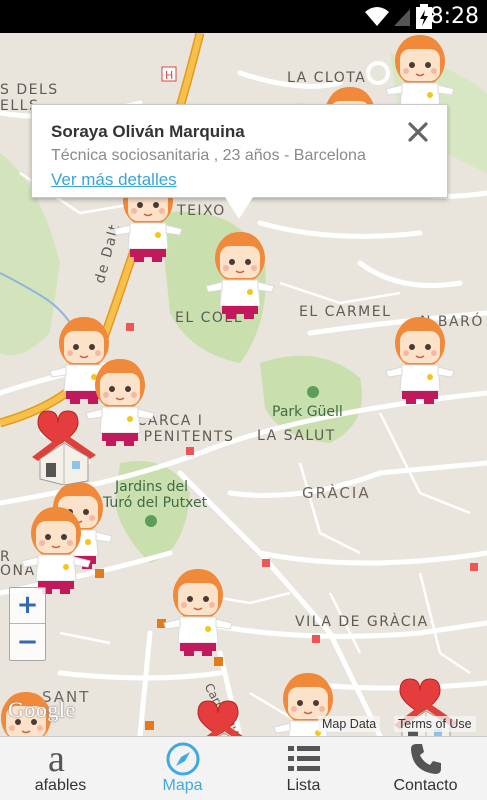  I want to click on google-logo: Google, so click(42, 709).